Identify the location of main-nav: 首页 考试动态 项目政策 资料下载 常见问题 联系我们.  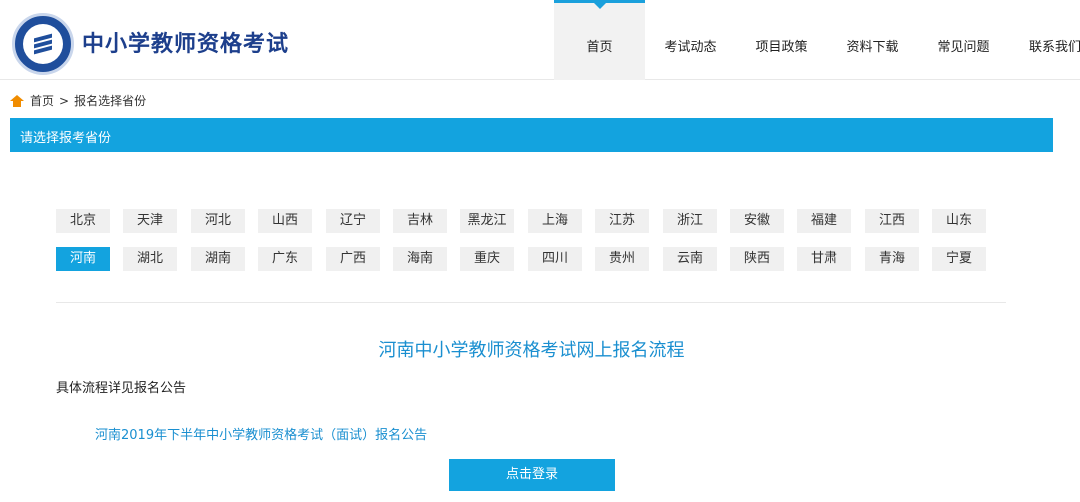
(817, 40).